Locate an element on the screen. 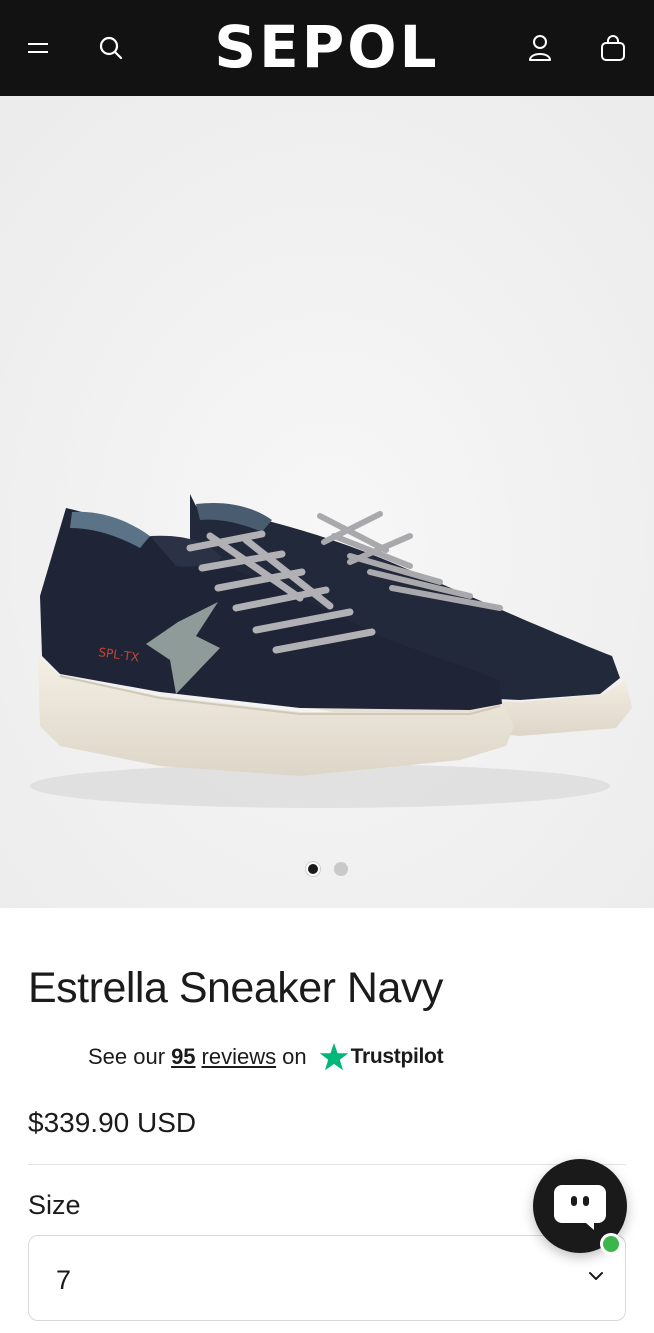 The width and height of the screenshot is (654, 1333). trustpilot-reviews: See our 95 reviews on Trustpilot is located at coordinates (266, 1057).